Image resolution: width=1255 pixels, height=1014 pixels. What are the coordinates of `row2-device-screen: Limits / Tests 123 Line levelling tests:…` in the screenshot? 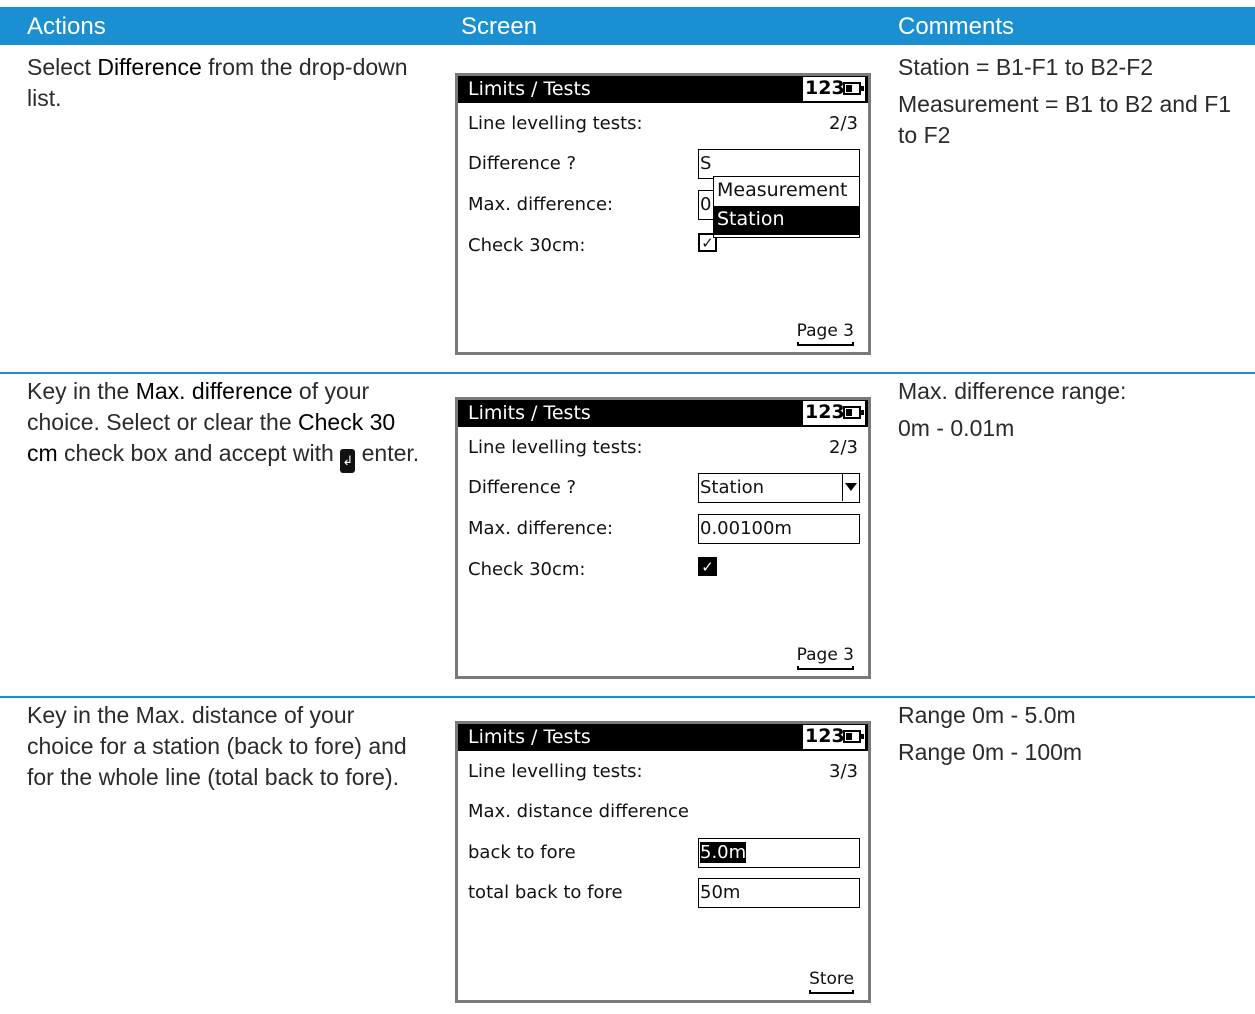 It's located at (663, 538).